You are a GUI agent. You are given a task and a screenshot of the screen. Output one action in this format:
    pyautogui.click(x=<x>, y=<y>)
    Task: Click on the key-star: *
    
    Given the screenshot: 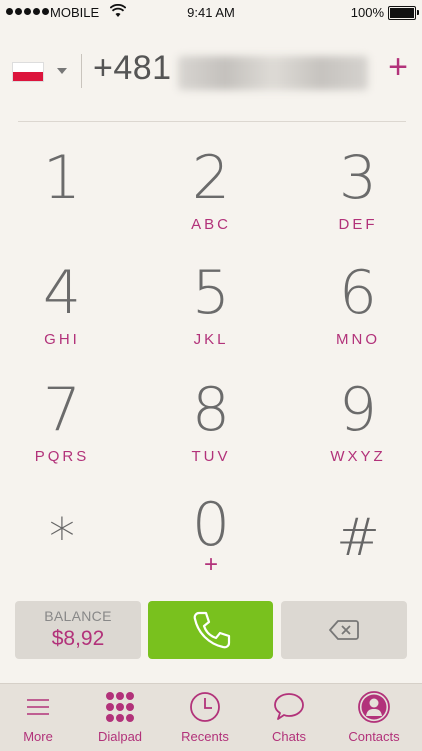 What is the action you would take?
    pyautogui.click(x=62, y=558)
    